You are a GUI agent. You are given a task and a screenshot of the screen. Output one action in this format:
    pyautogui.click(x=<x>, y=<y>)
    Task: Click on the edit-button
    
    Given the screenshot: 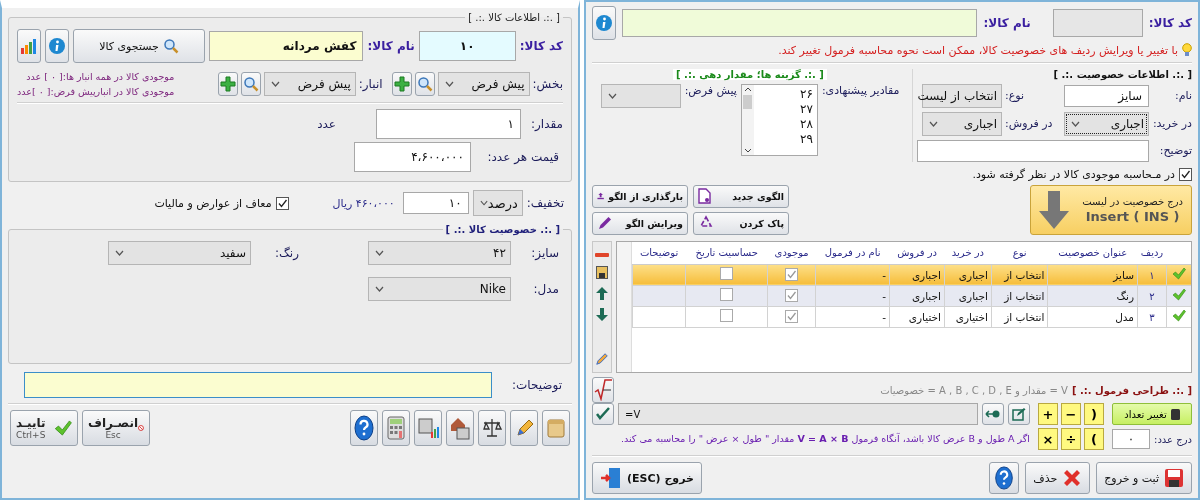 What is the action you would take?
    pyautogui.click(x=1019, y=414)
    